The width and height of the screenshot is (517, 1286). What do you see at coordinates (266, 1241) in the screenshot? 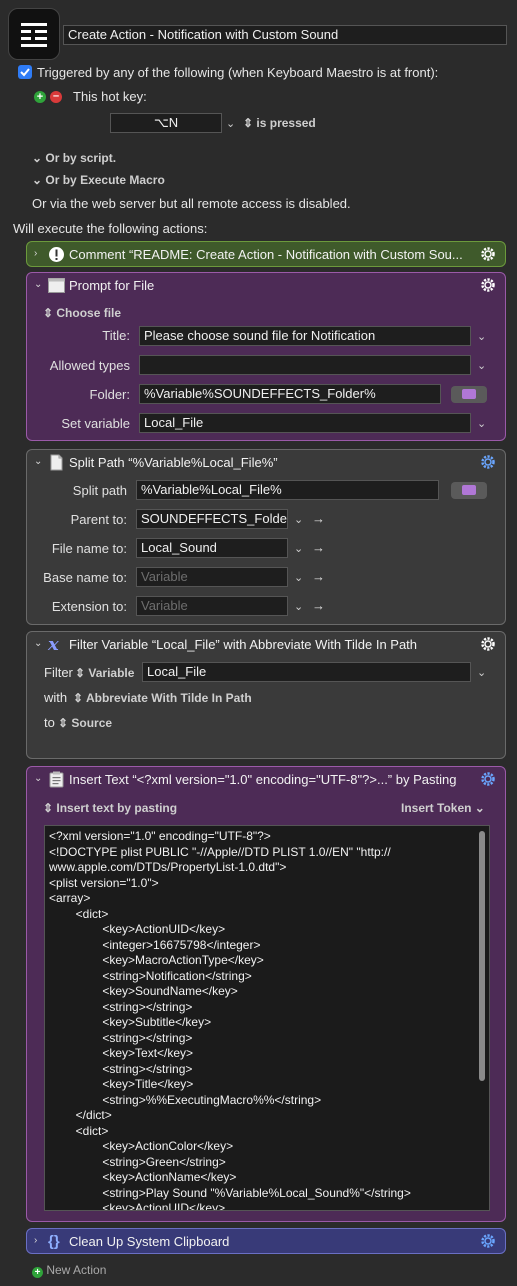
I see `action-clean-up-clipboard: › {} Clean Up System Clipboard` at bounding box center [266, 1241].